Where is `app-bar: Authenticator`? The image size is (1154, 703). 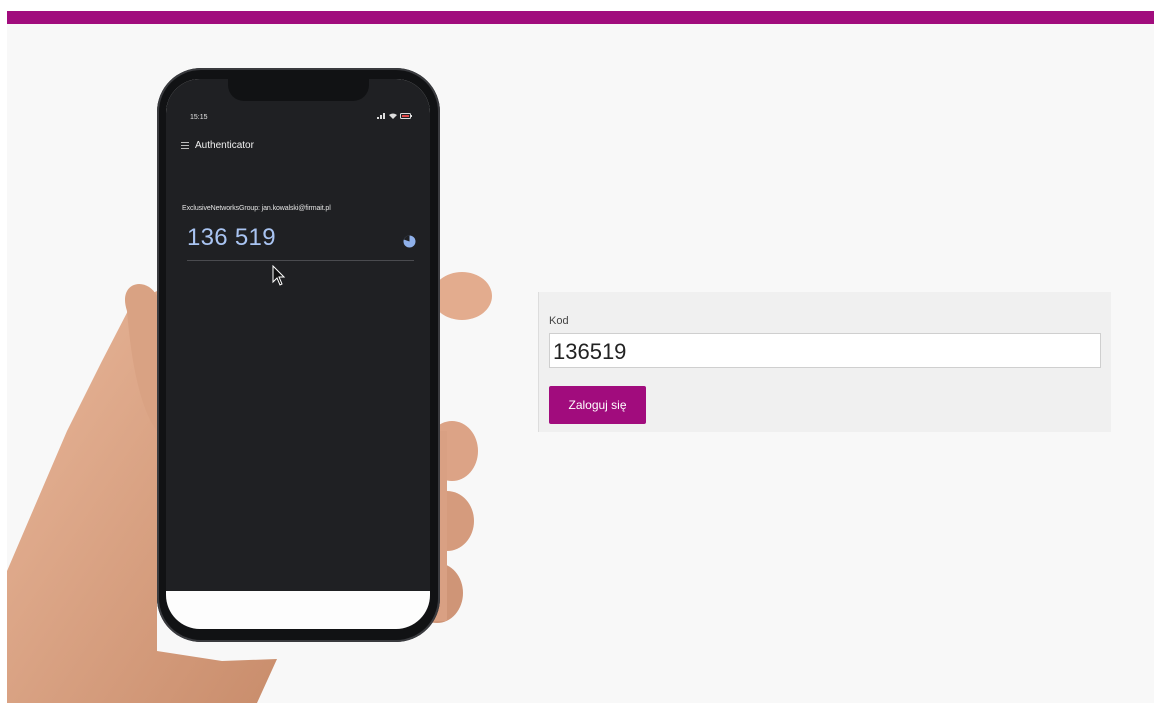 app-bar: Authenticator is located at coordinates (217, 145).